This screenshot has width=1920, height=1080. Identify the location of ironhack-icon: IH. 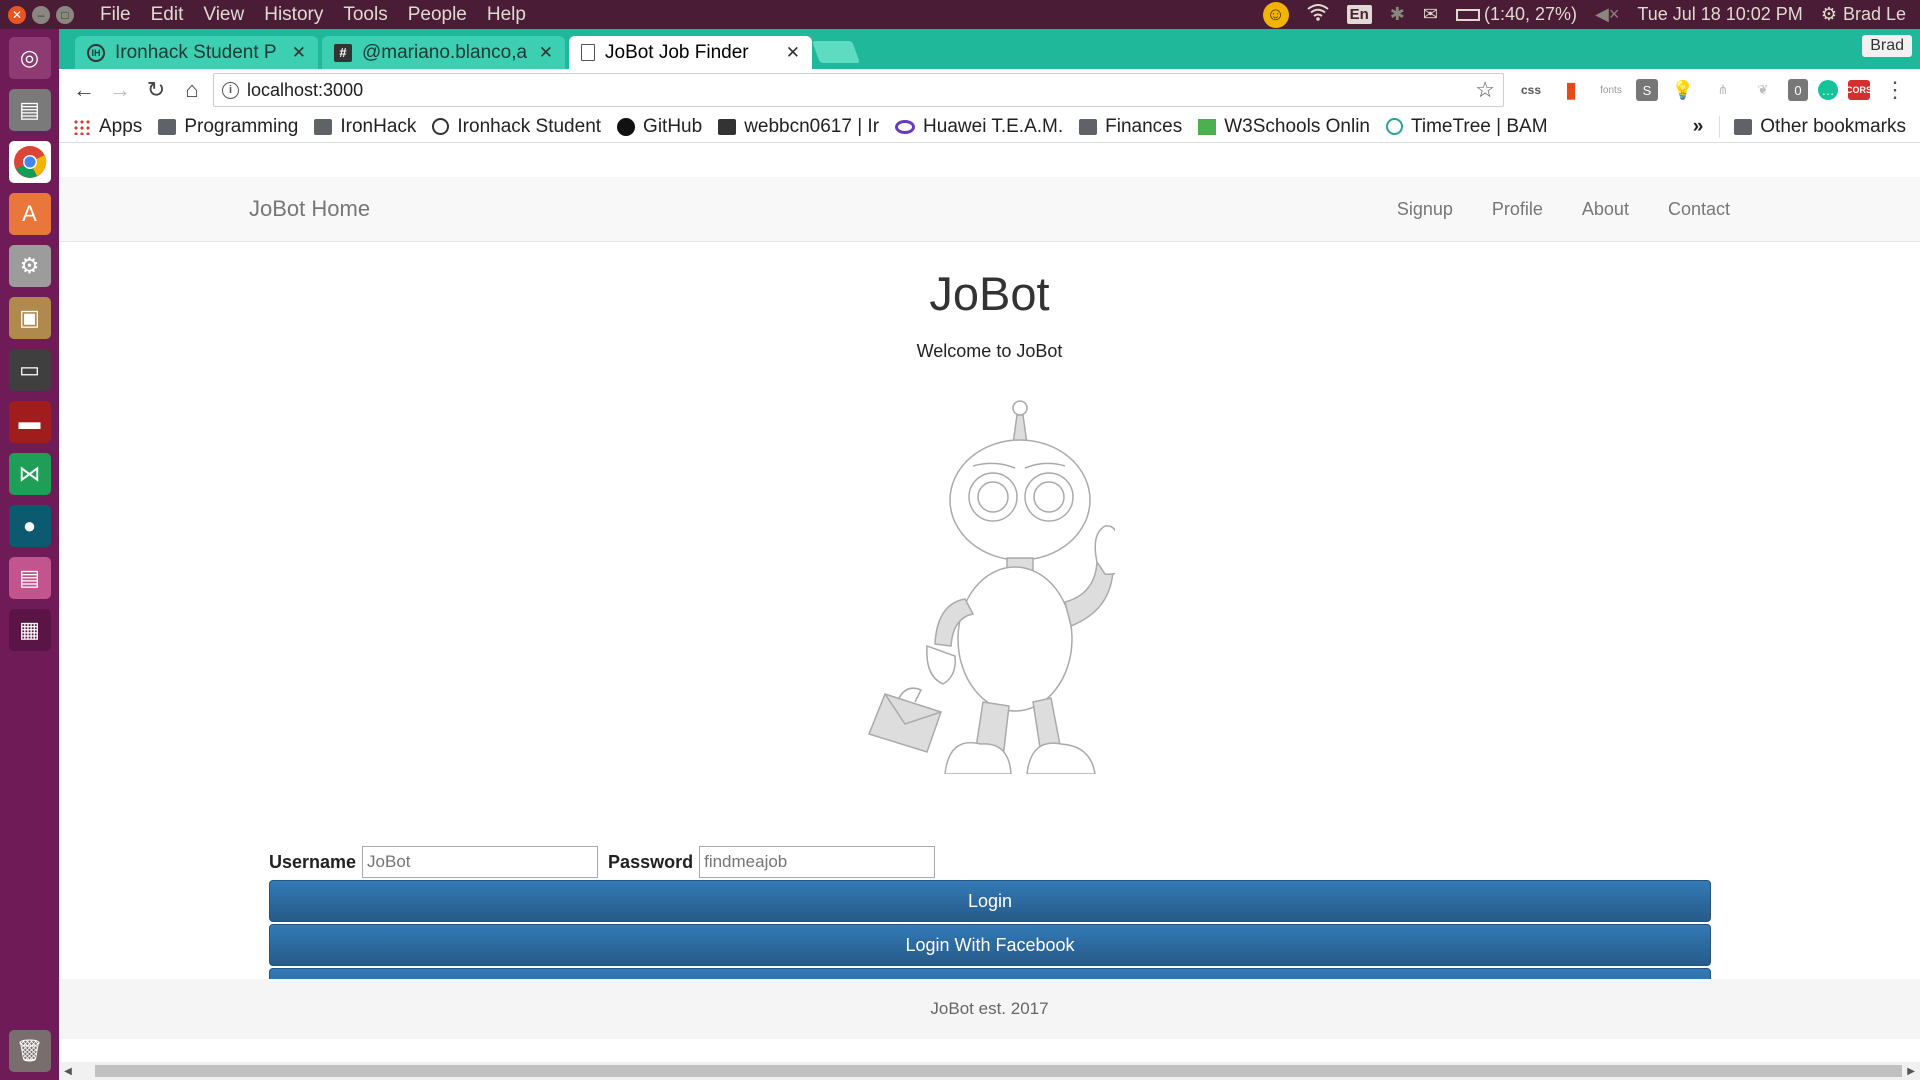
(96, 52).